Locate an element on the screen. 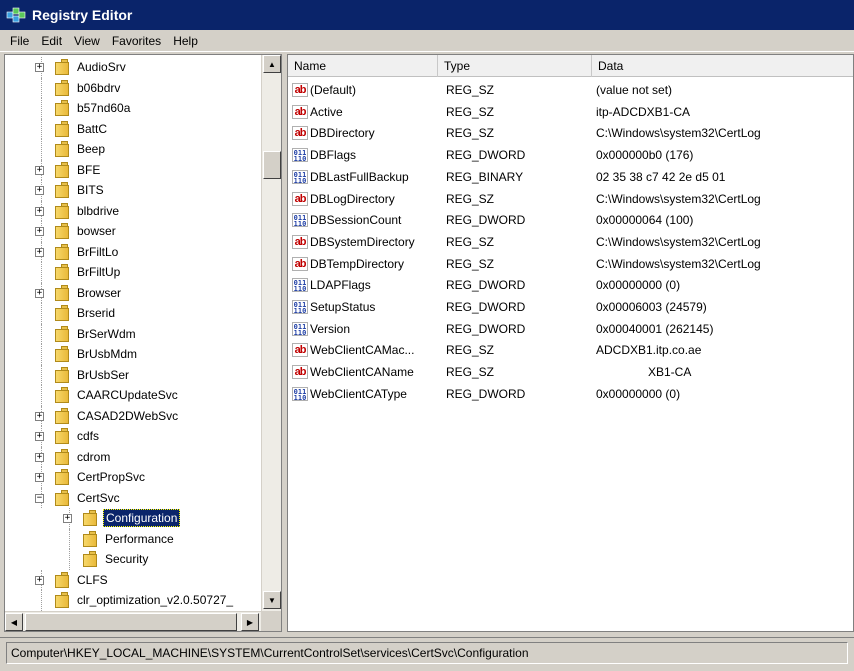 This screenshot has width=854, height=671. tree-item: CASAD2DWebSvc is located at coordinates (116, 416).